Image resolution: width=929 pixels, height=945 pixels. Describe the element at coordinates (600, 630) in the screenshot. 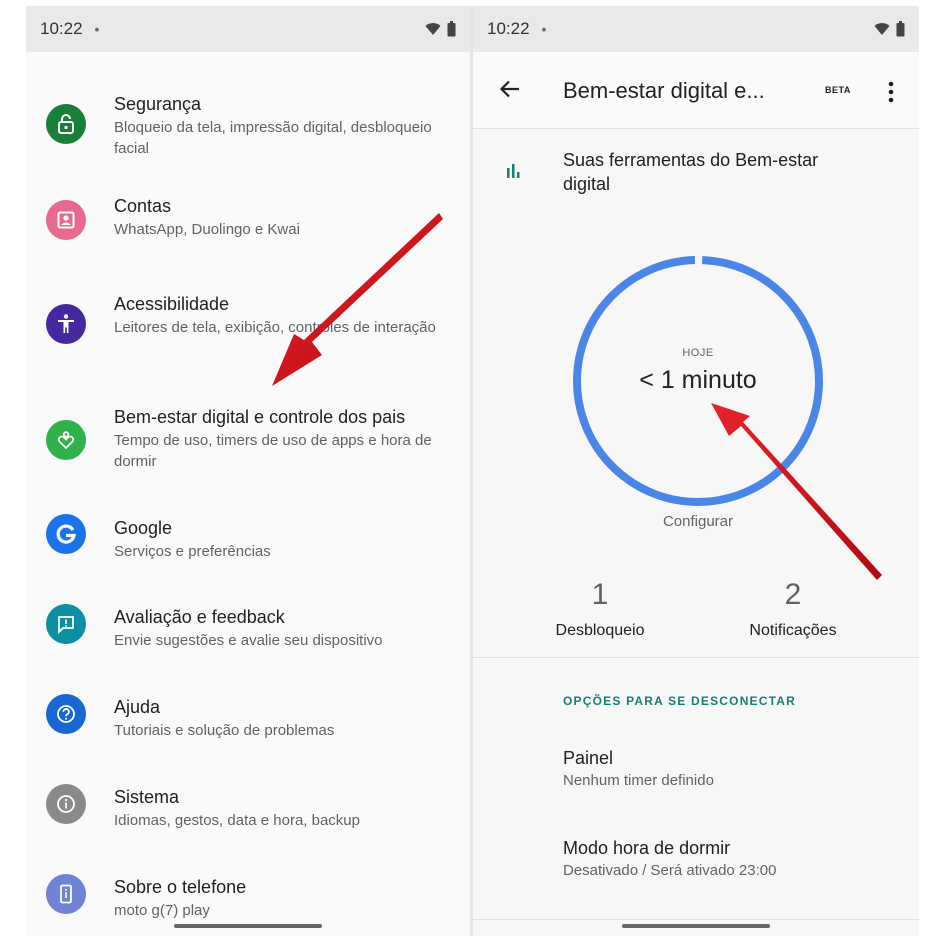

I see `stat-label: Desbloqueio` at that location.